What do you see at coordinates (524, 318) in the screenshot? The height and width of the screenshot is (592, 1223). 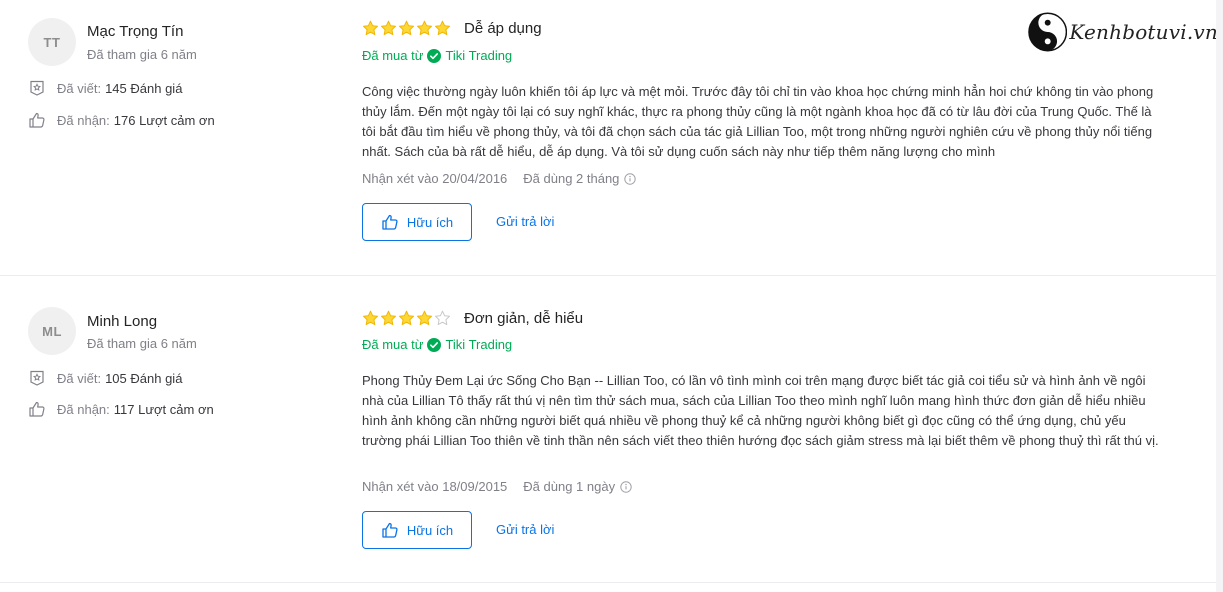 I see `review-title: Đơn giản, dễ hiểu` at bounding box center [524, 318].